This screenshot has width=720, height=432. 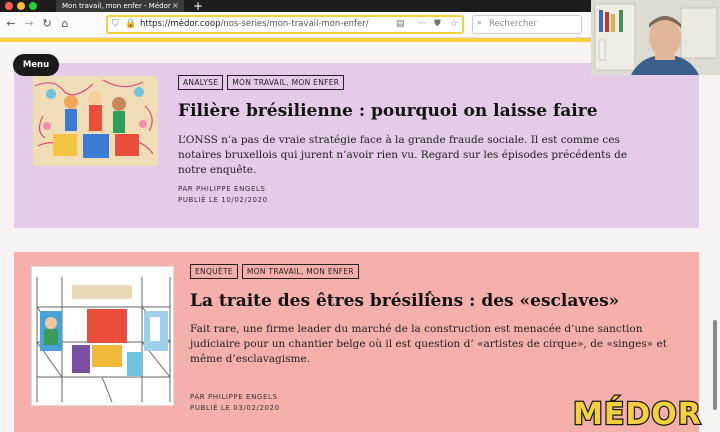 I want to click on new-tab-button: +, so click(x=198, y=6).